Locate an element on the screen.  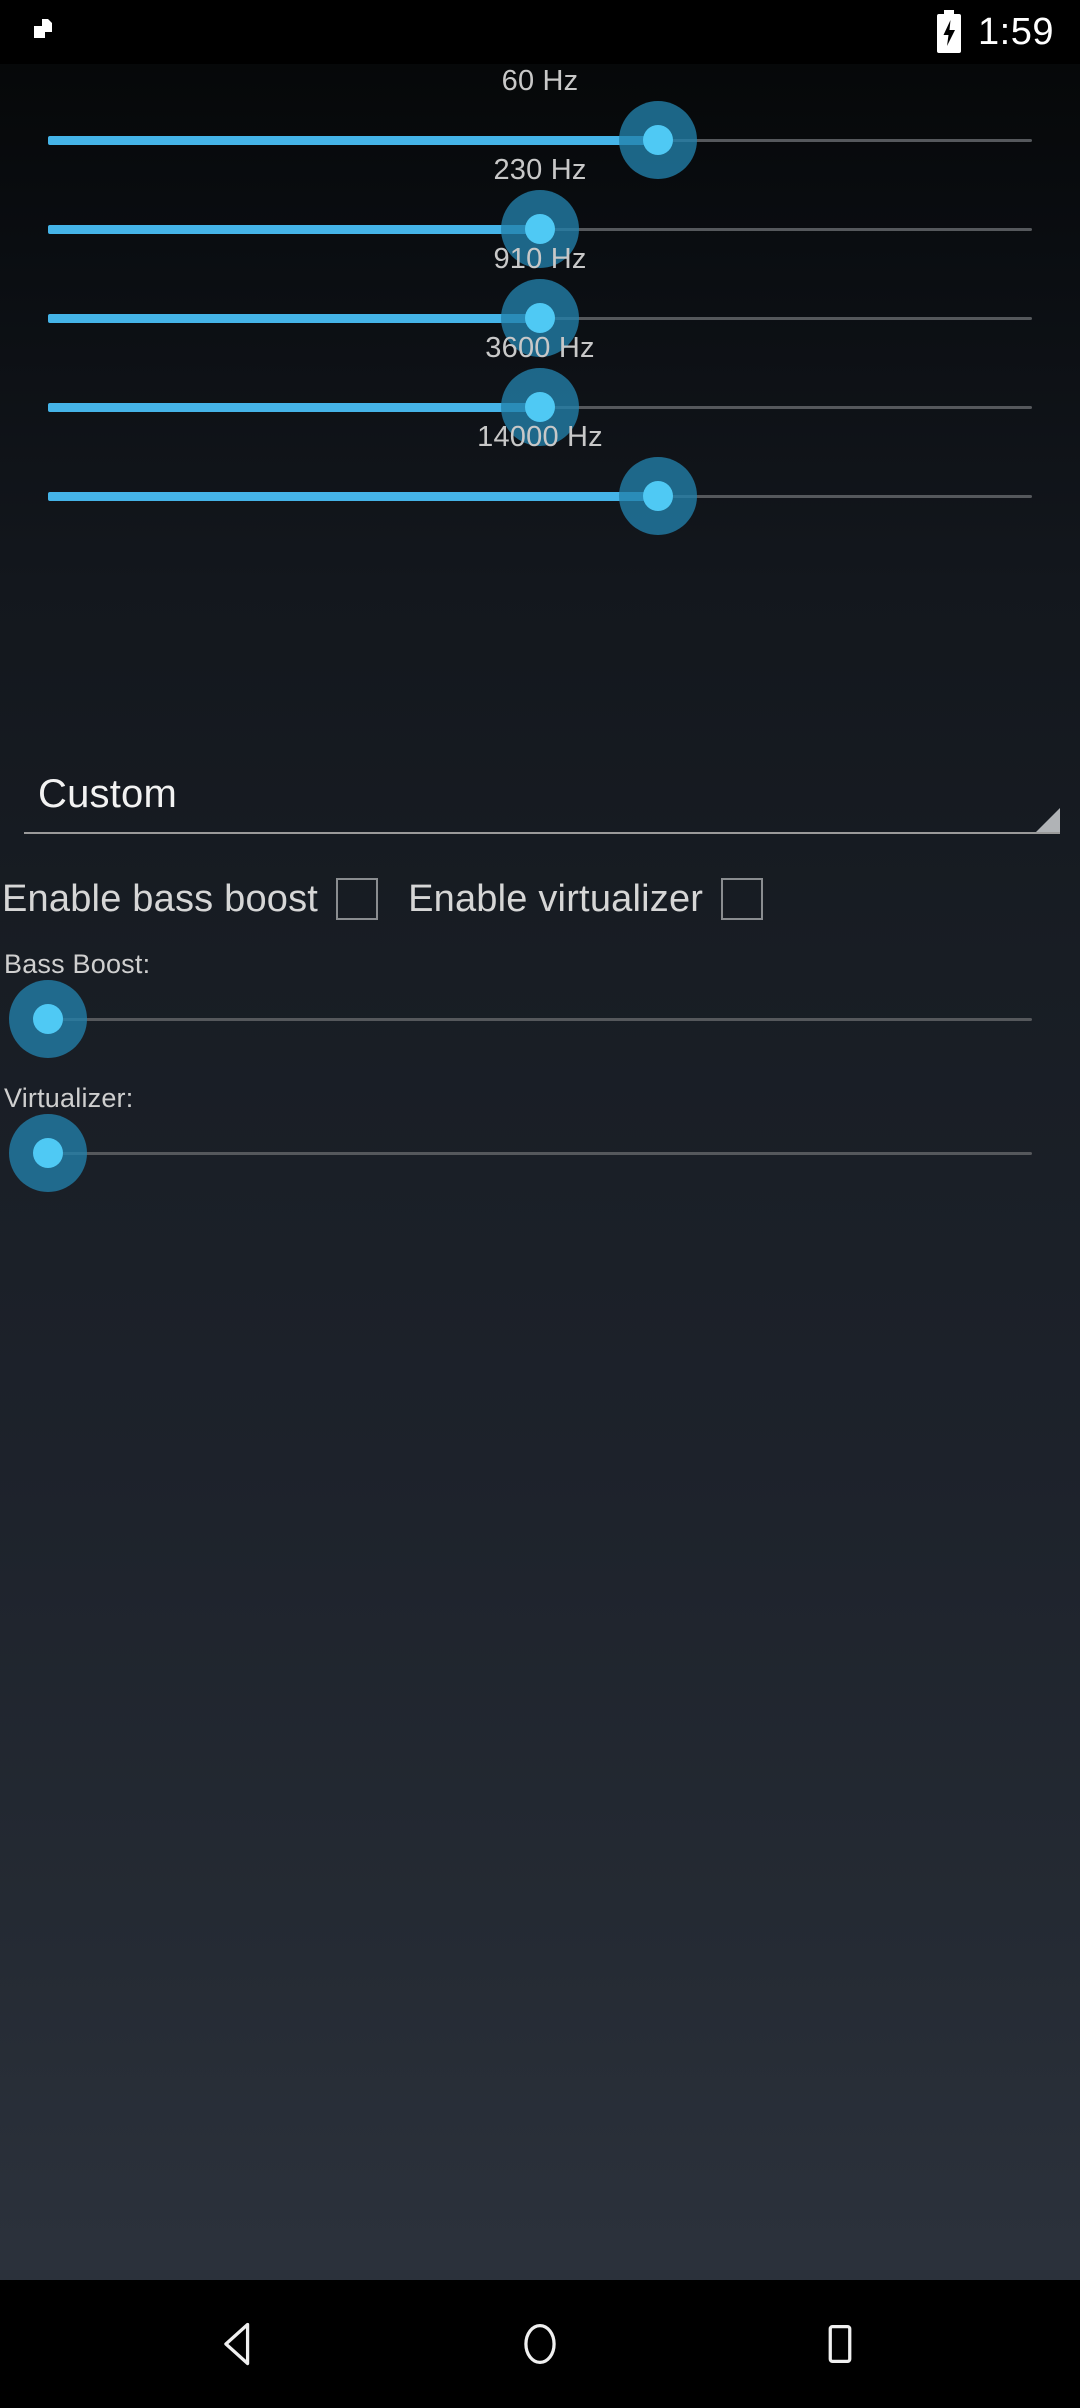
spinner-underline is located at coordinates (542, 833).